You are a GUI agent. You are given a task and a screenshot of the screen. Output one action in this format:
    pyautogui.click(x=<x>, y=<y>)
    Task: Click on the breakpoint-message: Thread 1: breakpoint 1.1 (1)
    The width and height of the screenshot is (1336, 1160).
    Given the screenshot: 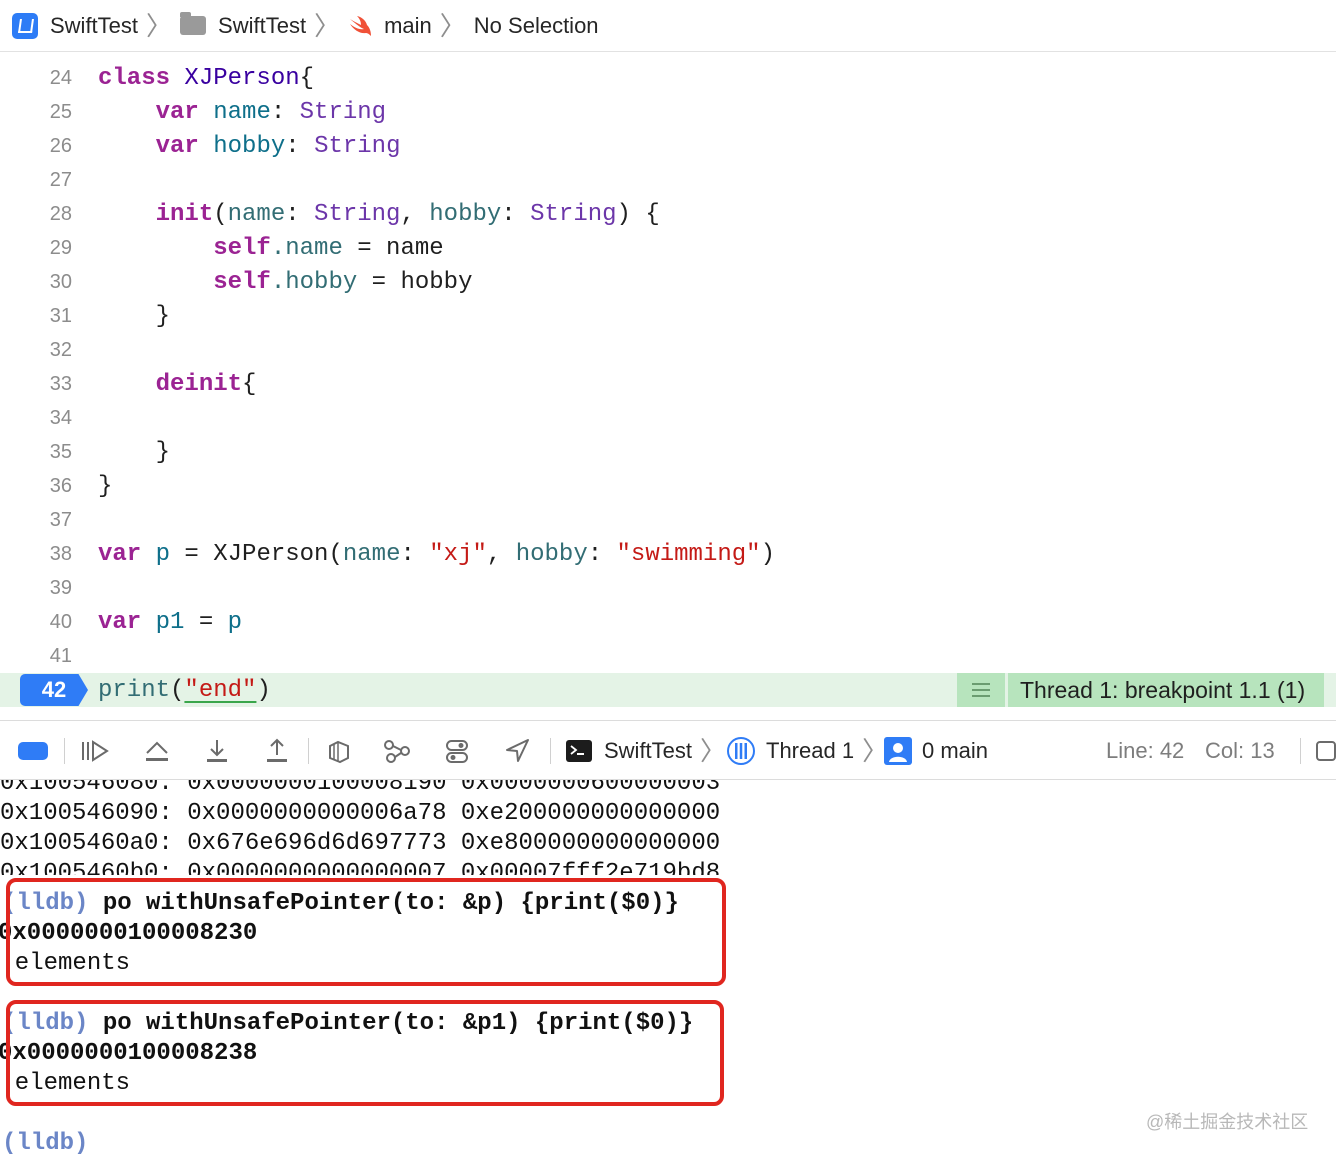 What is the action you would take?
    pyautogui.click(x=1166, y=690)
    